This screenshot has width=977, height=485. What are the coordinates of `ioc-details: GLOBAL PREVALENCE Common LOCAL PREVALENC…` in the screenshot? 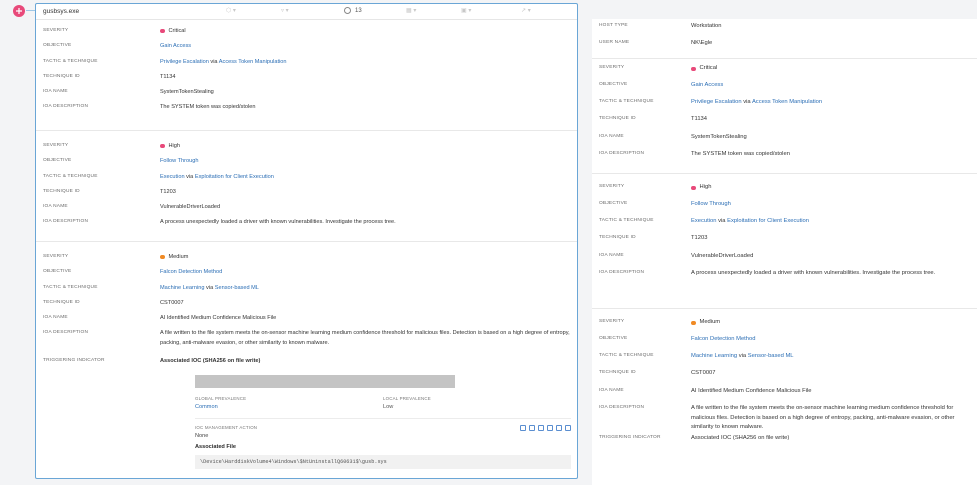 It's located at (306, 420).